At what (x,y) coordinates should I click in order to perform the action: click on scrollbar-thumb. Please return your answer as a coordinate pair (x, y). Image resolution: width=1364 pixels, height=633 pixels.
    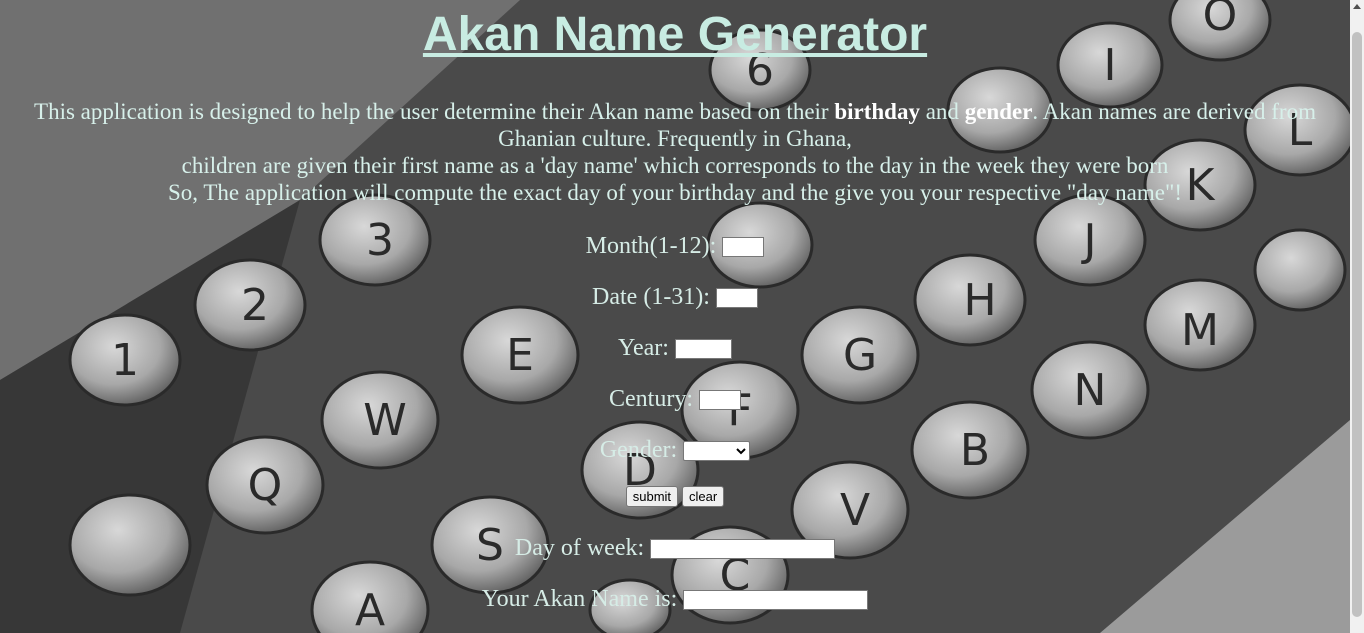
    Looking at the image, I should click on (1357, 324).